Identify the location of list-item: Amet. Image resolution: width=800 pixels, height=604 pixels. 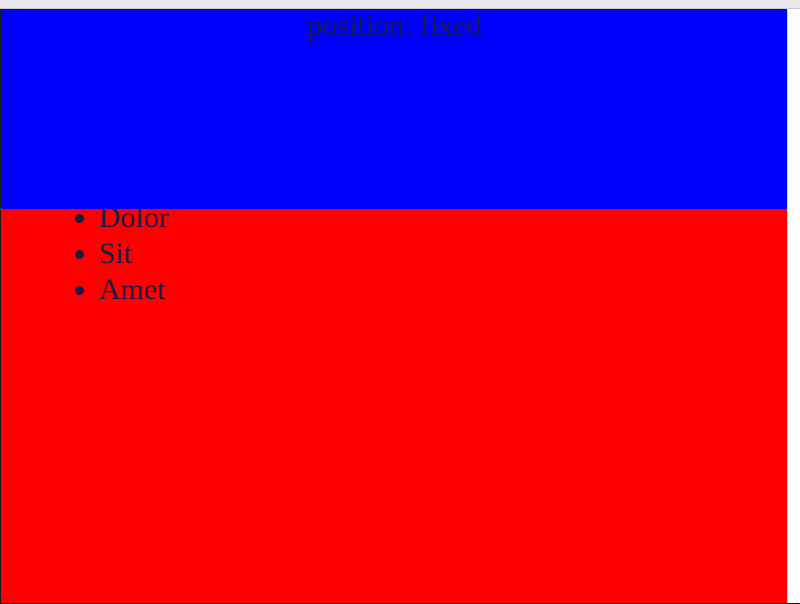
(134, 290).